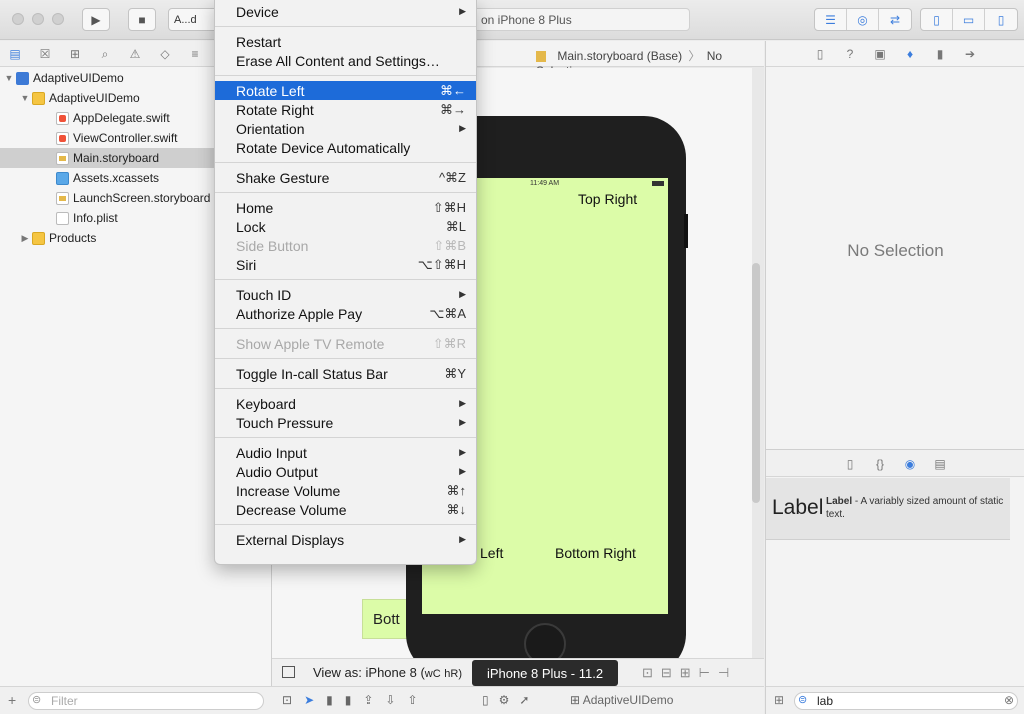 The image size is (1024, 714). Describe the element at coordinates (449, 207) in the screenshot. I see `menu-item-shortcut: ⇧⌘H` at that location.